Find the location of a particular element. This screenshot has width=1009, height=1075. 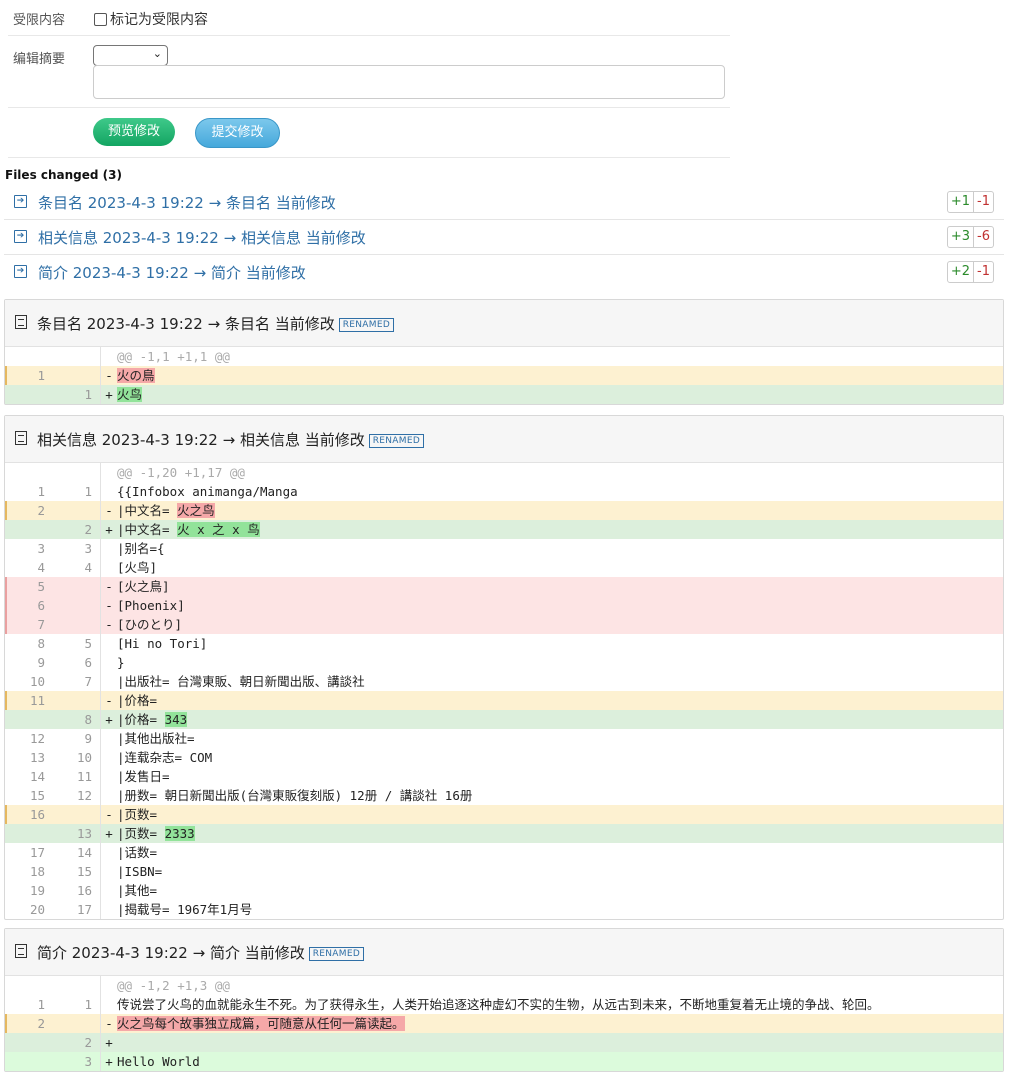

diff-line: 9 6} is located at coordinates (504, 662).